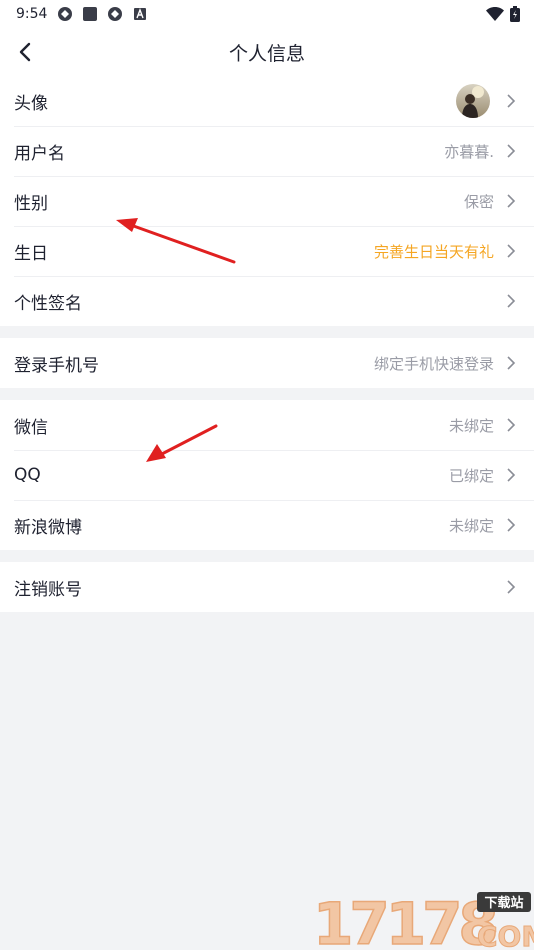  What do you see at coordinates (433, 363) in the screenshot?
I see `row-value: 绑定手机快速登录` at bounding box center [433, 363].